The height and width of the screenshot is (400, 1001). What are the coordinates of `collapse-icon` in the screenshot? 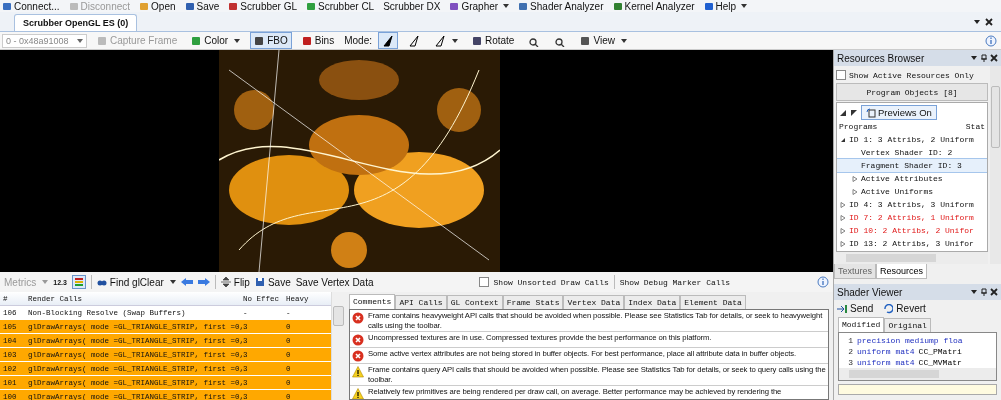 It's located at (843, 112).